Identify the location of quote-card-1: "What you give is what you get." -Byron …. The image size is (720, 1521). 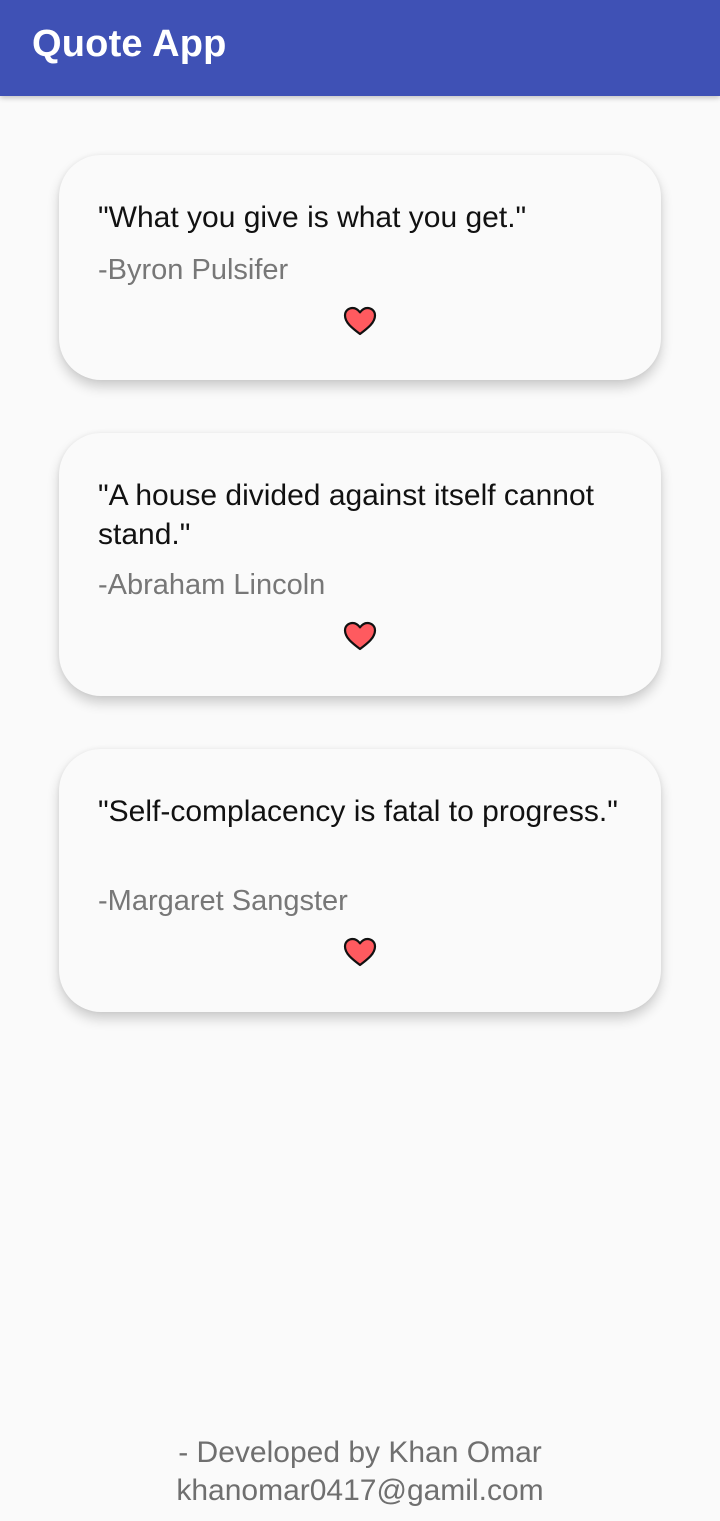
(360, 267).